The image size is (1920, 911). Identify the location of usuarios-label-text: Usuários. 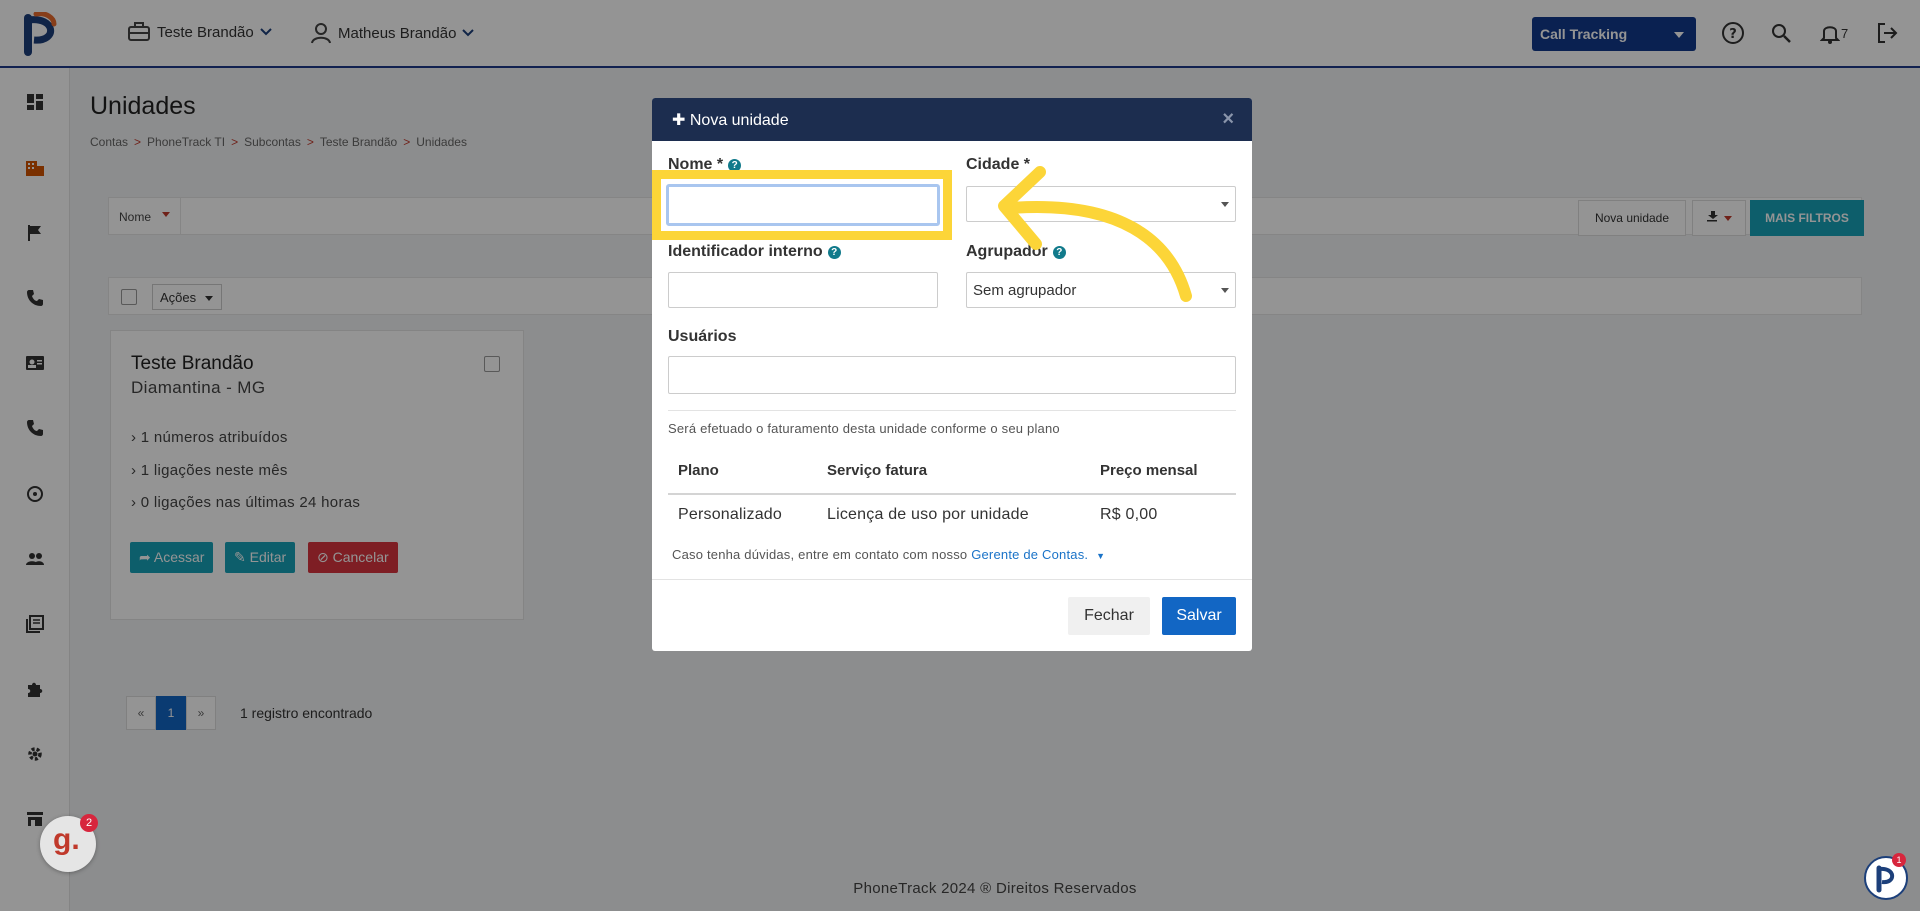
(702, 336).